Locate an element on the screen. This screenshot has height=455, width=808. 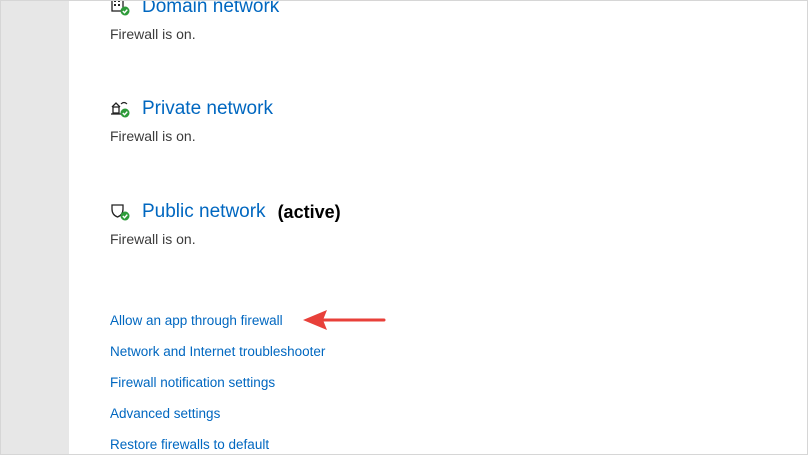
private-network-header: Private network is located at coordinates (191, 109).